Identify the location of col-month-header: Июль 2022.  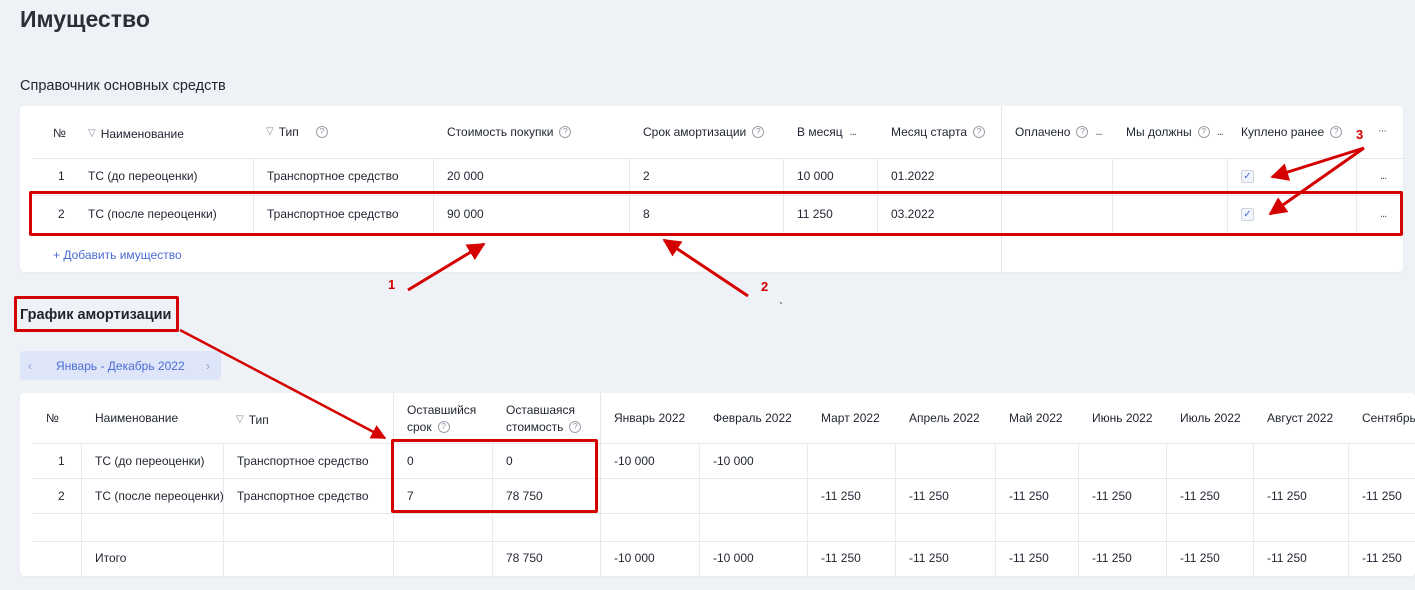
(1210, 417).